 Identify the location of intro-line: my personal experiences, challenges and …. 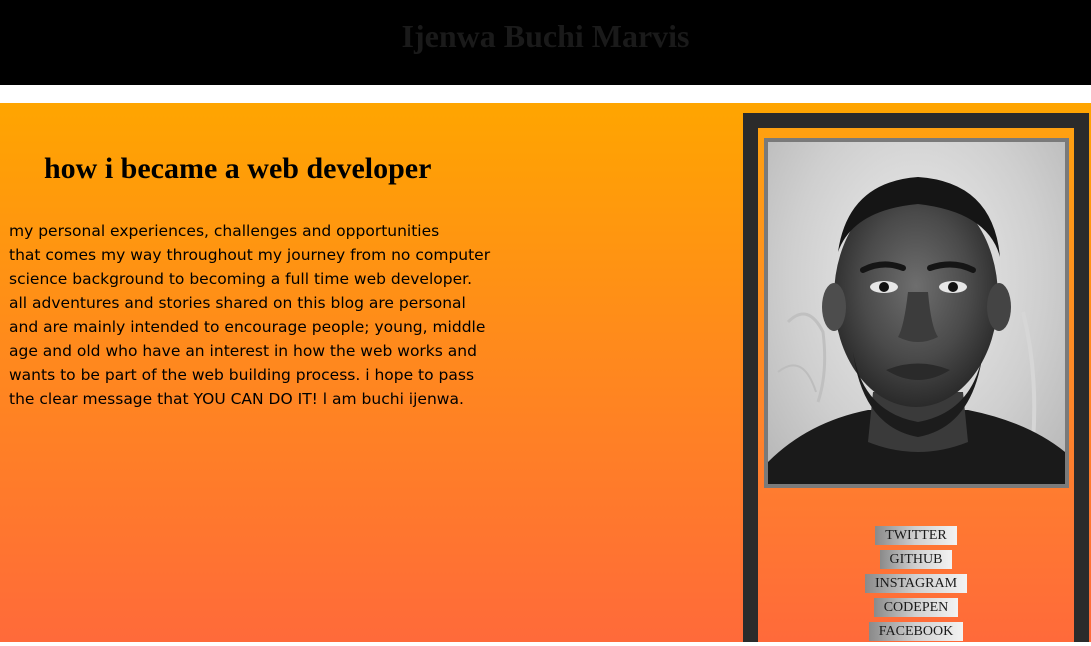
(224, 231).